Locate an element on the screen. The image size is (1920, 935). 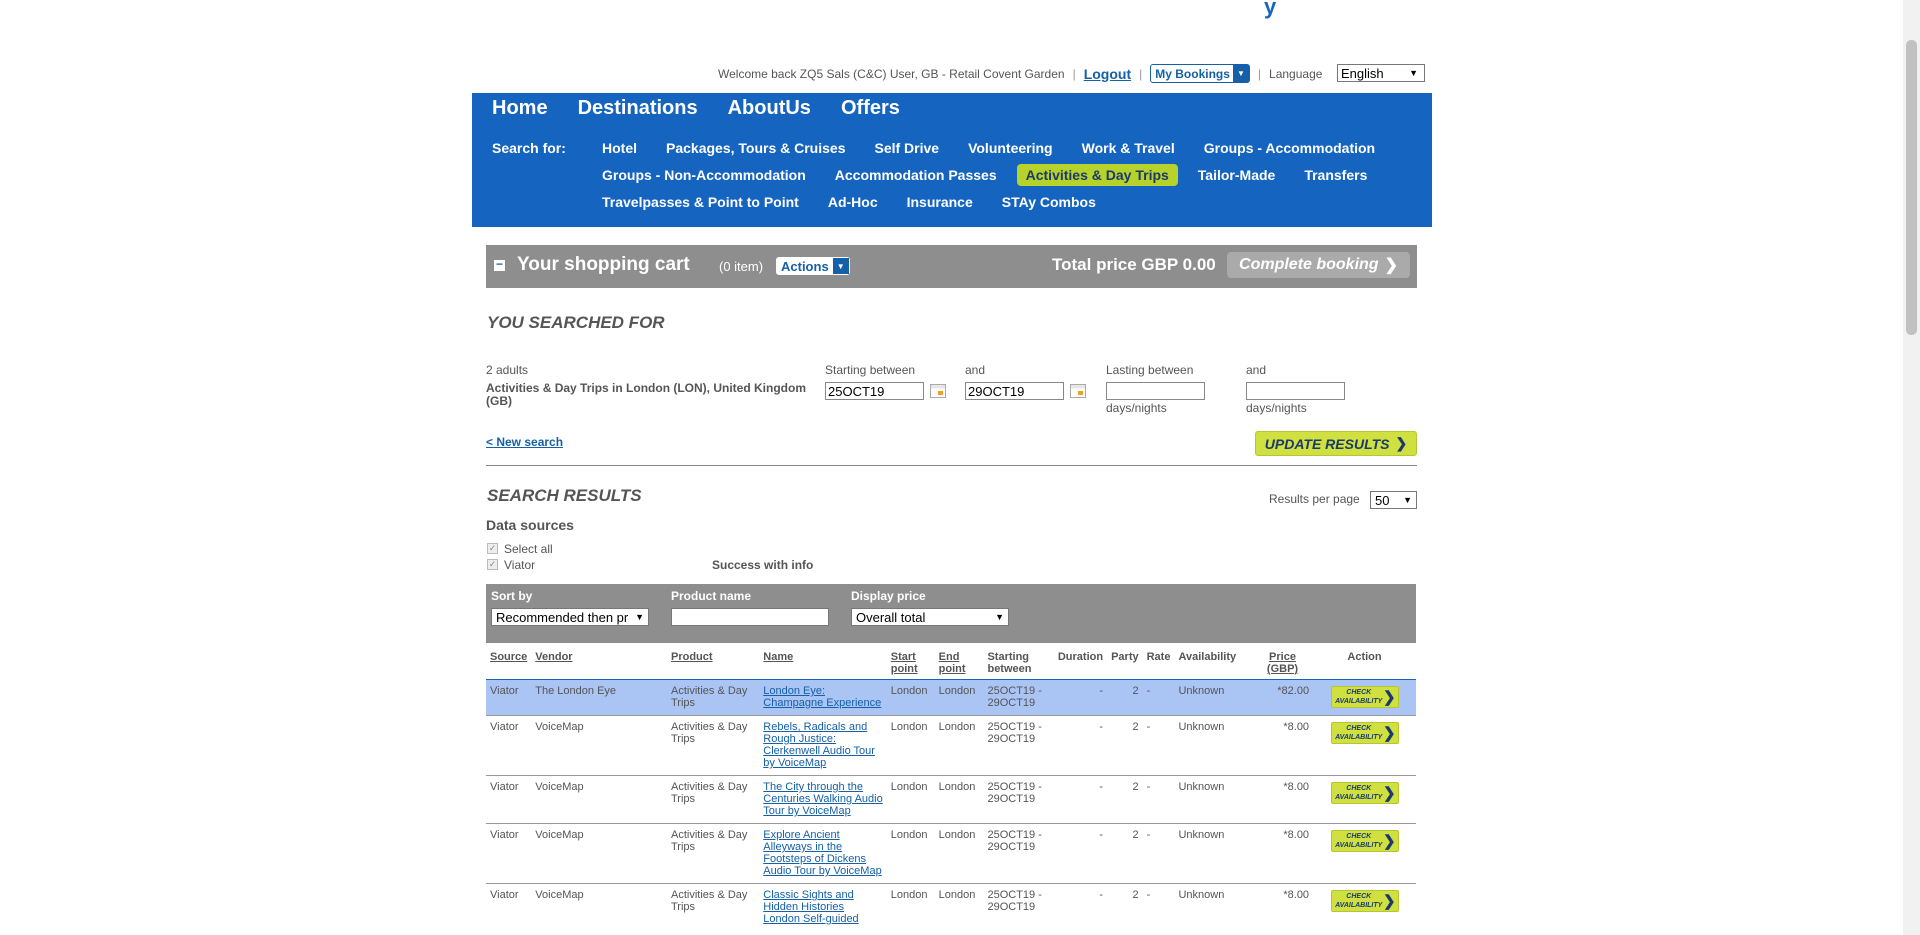
column-header-rate: Rate is located at coordinates (1158, 657).